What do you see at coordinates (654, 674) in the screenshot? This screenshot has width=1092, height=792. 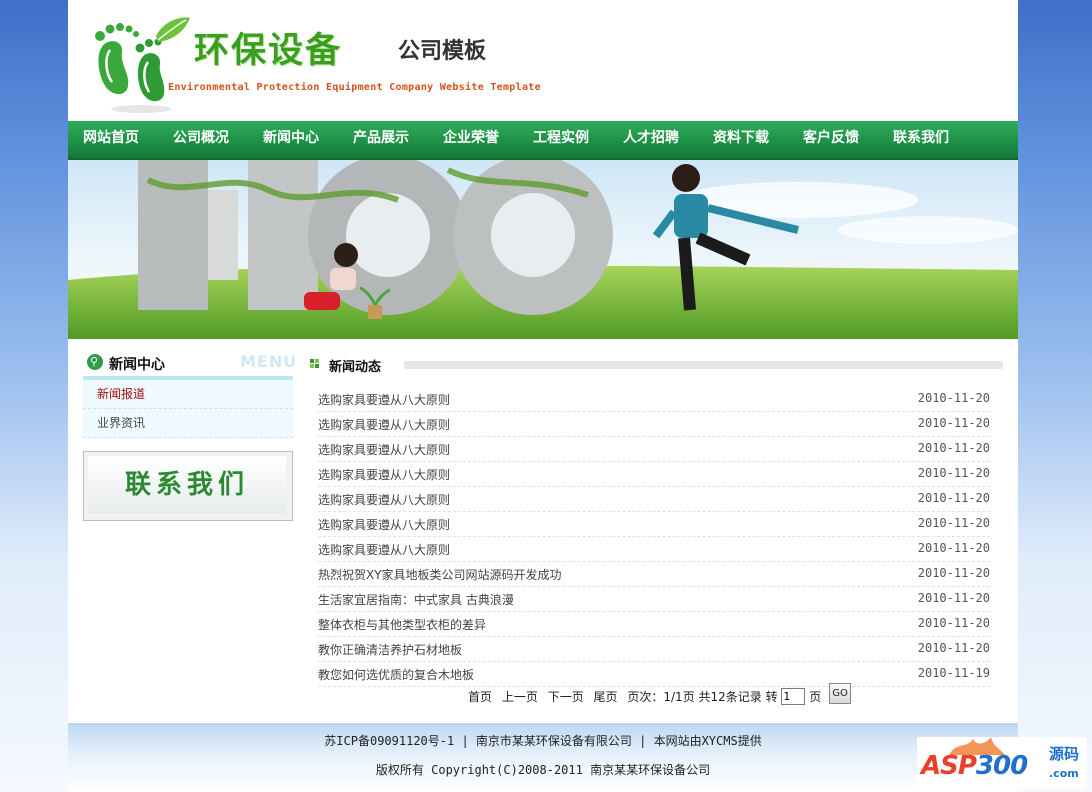 I see `news-row: 教您如何选优质的复合木地板 2010-11-19` at bounding box center [654, 674].